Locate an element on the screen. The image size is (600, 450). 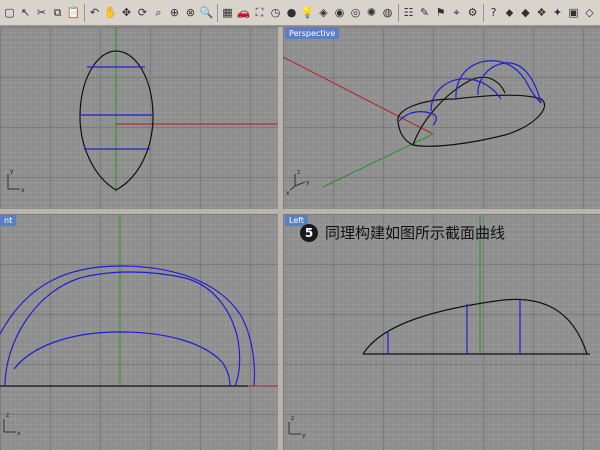
tag-icon: ⬥ is located at coordinates (509, 13).